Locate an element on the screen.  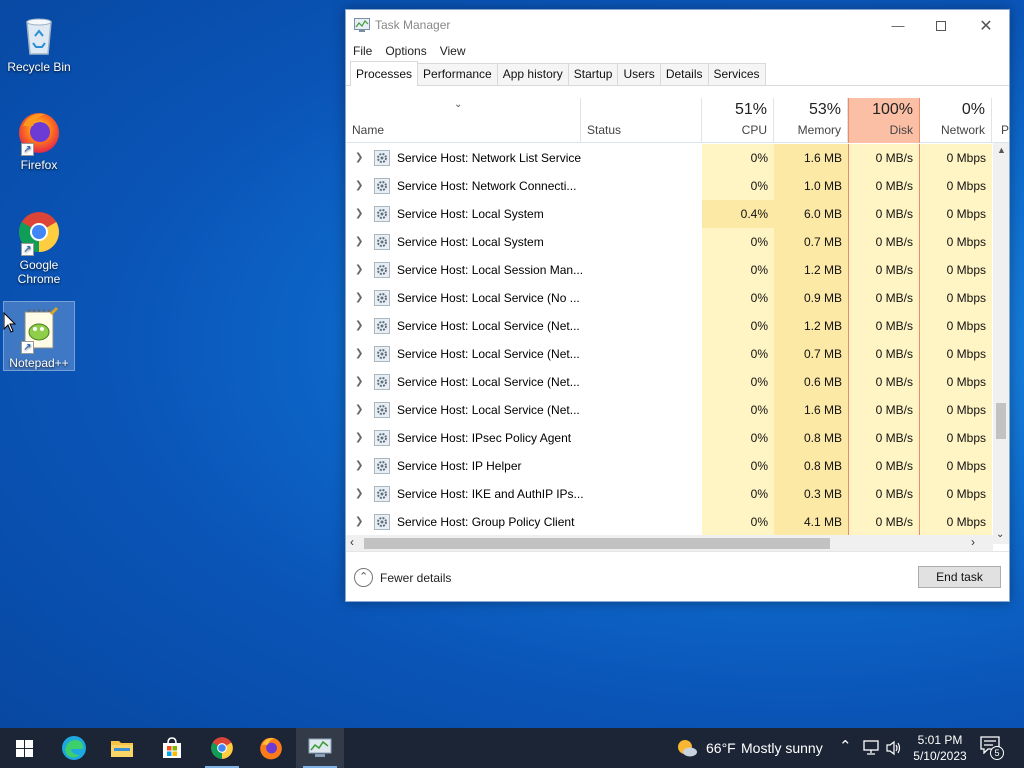
notification-center-button: 5 is located at coordinates (993, 748).